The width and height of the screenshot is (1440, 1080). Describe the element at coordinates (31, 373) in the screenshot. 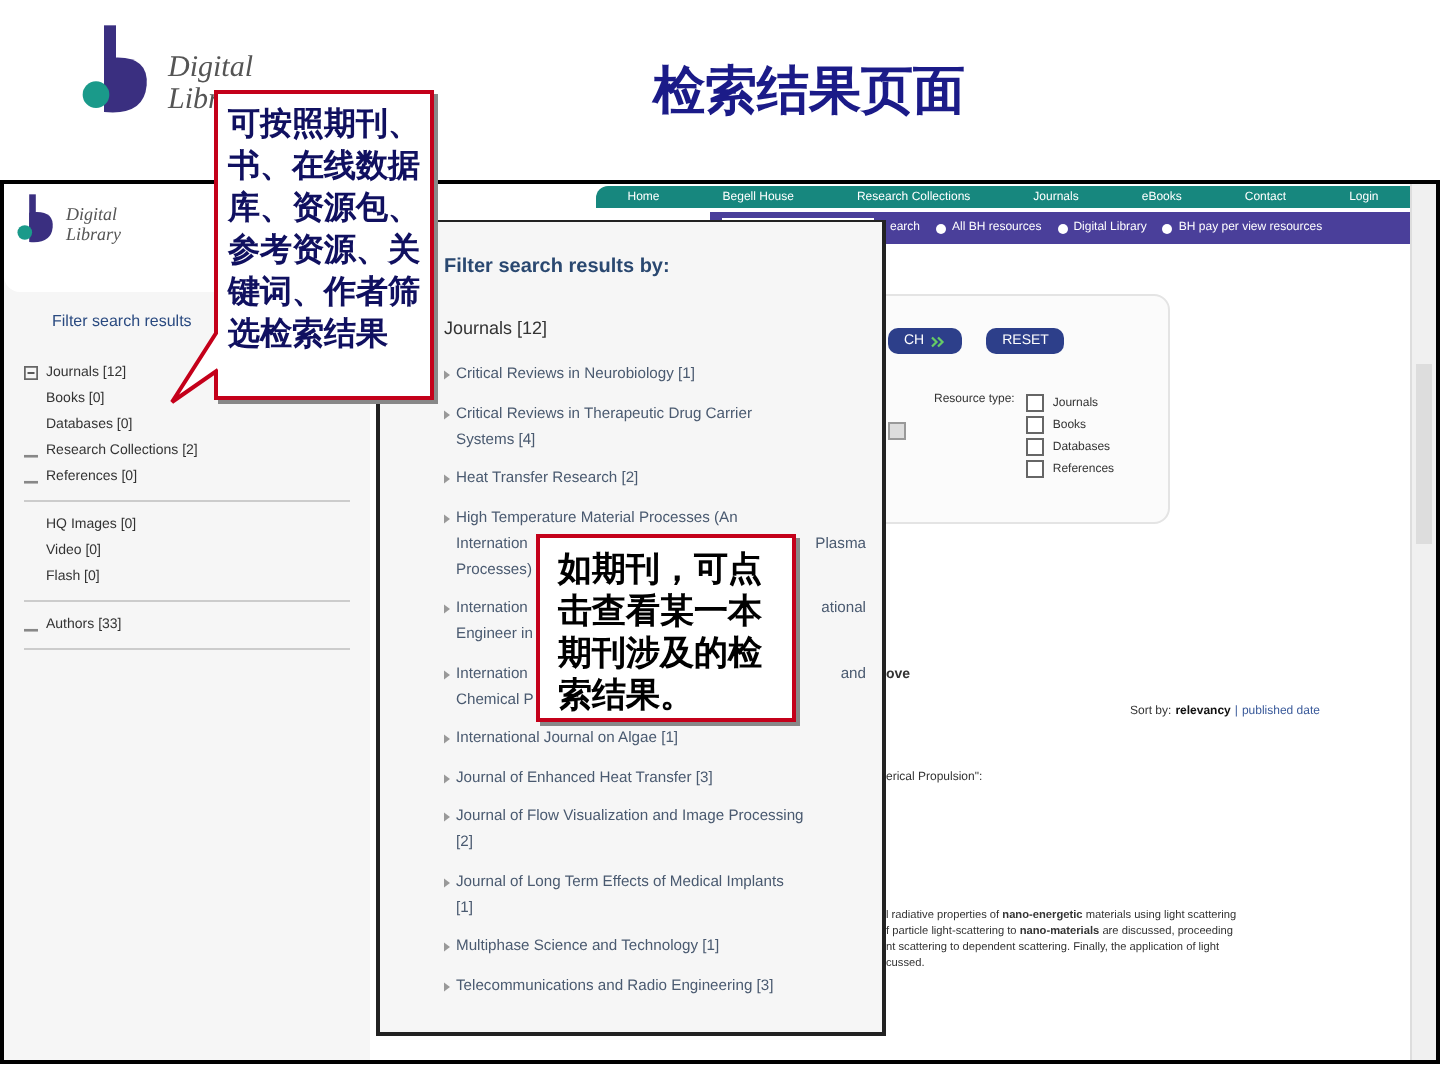

I see `collapse-icon` at that location.